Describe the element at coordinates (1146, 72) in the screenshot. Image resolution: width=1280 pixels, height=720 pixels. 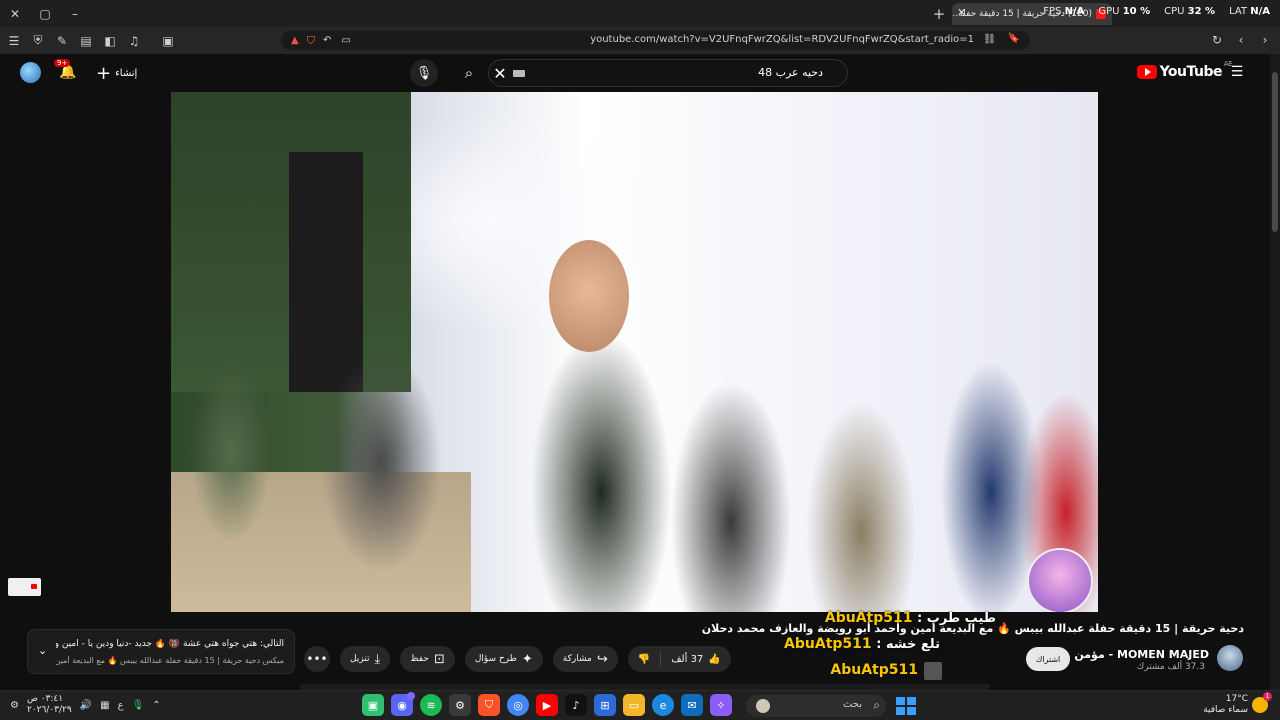
I see `youtube-play-logo-icon` at that location.